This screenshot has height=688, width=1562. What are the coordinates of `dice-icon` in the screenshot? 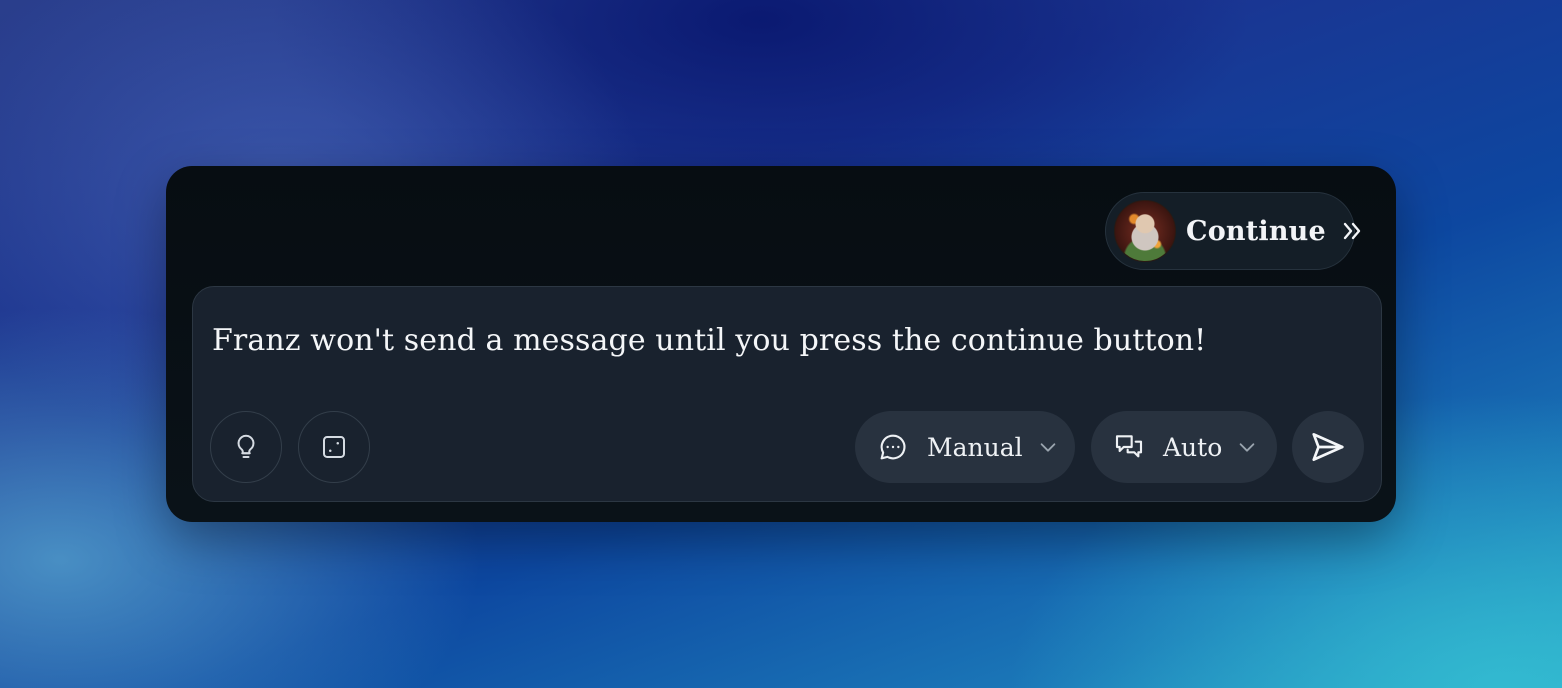 It's located at (334, 447).